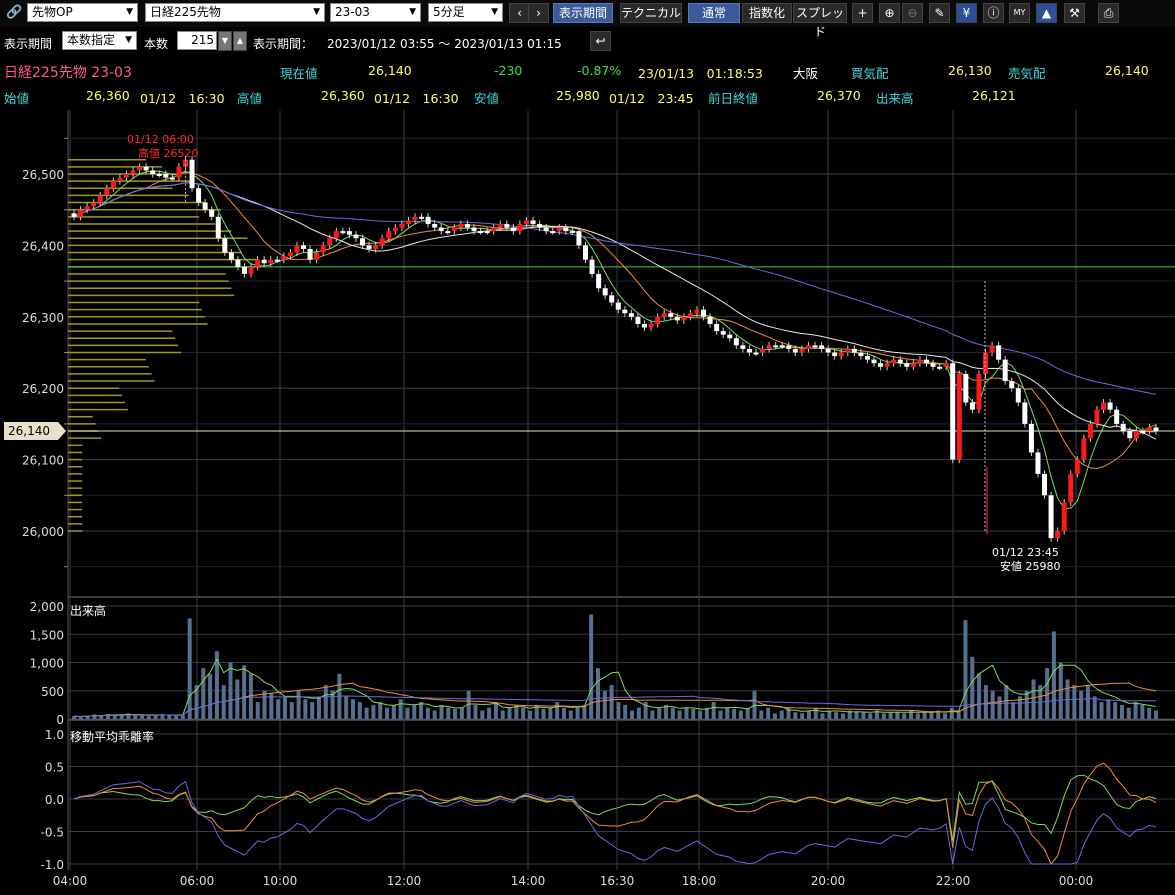 The height and width of the screenshot is (895, 1175). What do you see at coordinates (1108, 13) in the screenshot?
I see `print-icon: ⎙` at bounding box center [1108, 13].